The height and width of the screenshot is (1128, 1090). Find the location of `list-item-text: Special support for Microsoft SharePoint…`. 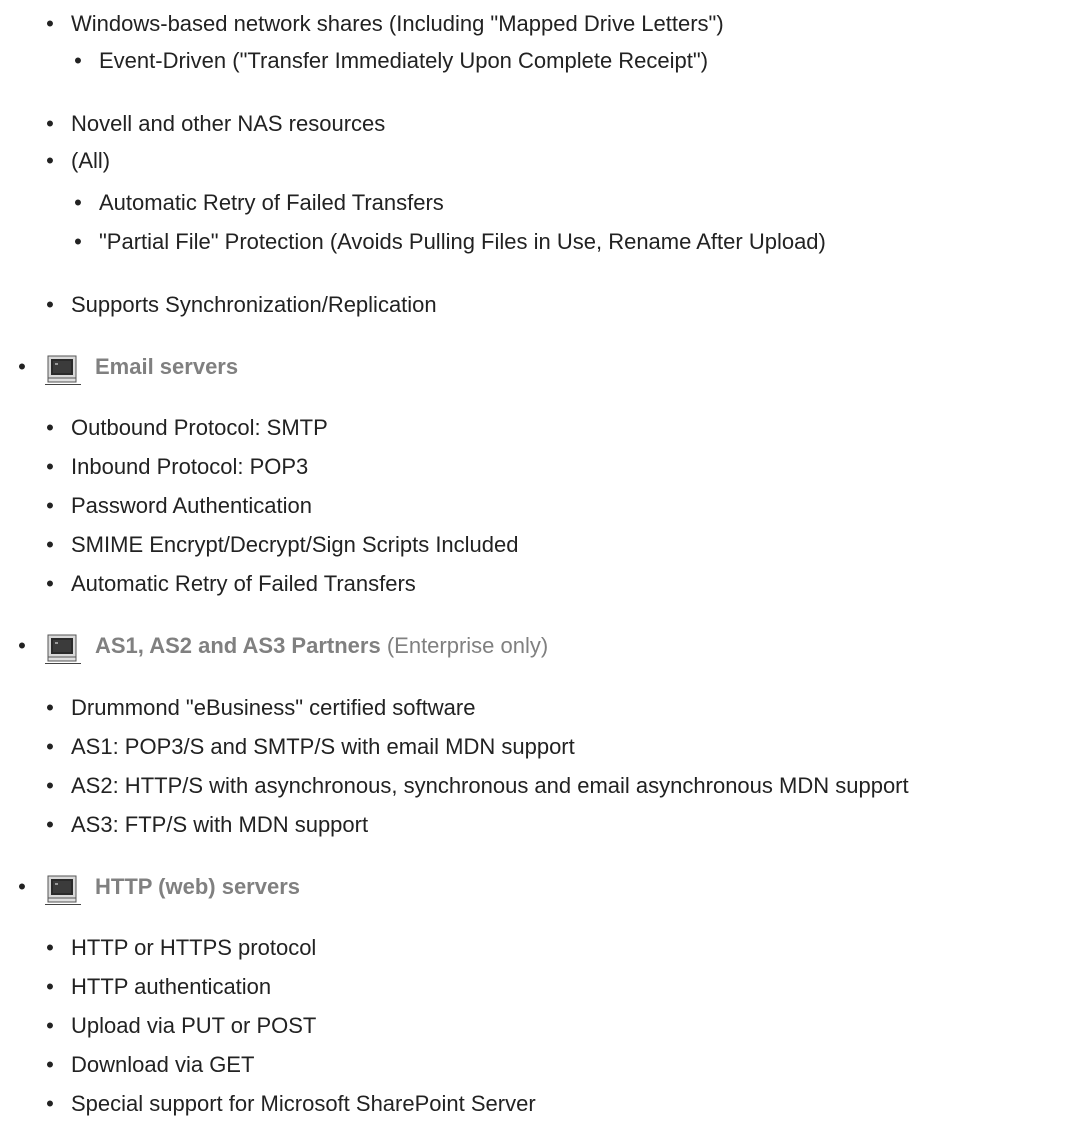

list-item-text: Special support for Microsoft SharePoint… is located at coordinates (303, 1103).